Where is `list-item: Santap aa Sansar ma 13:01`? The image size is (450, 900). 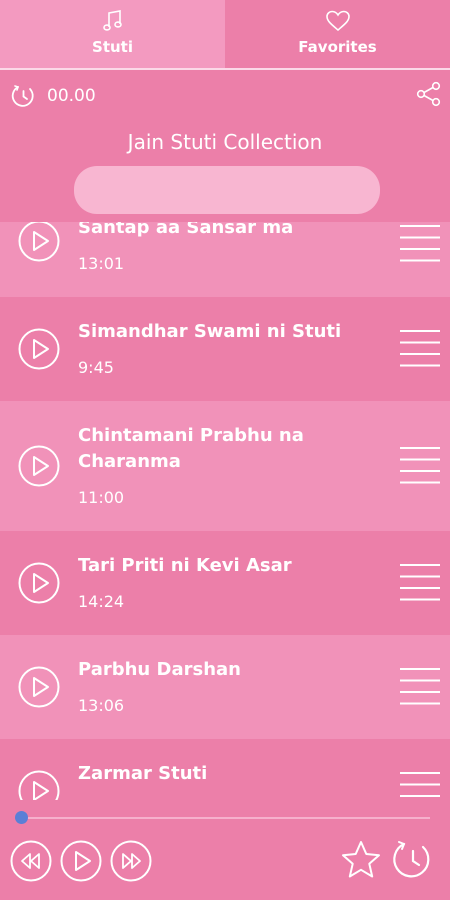 list-item: Santap aa Sansar ma 13:01 is located at coordinates (225, 259).